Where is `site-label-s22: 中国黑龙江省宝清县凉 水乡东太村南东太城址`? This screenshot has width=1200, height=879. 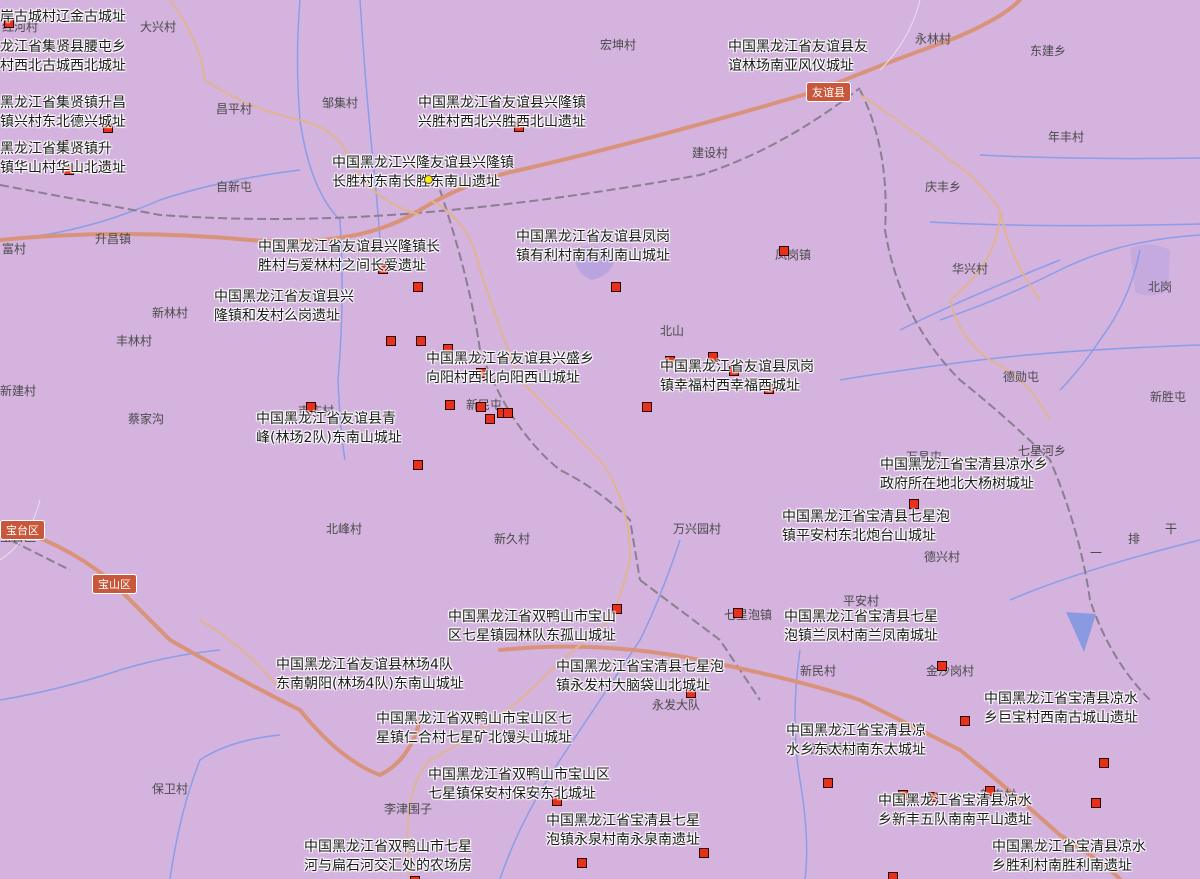 site-label-s22: 中国黑龙江省宝清县凉 水乡东太村南东太城址 is located at coordinates (856, 741).